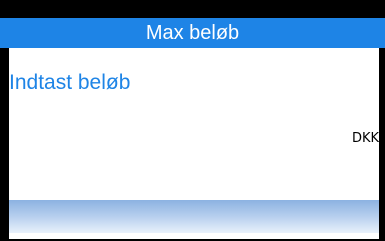  I want to click on title-bar: Max beløb, so click(192, 33).